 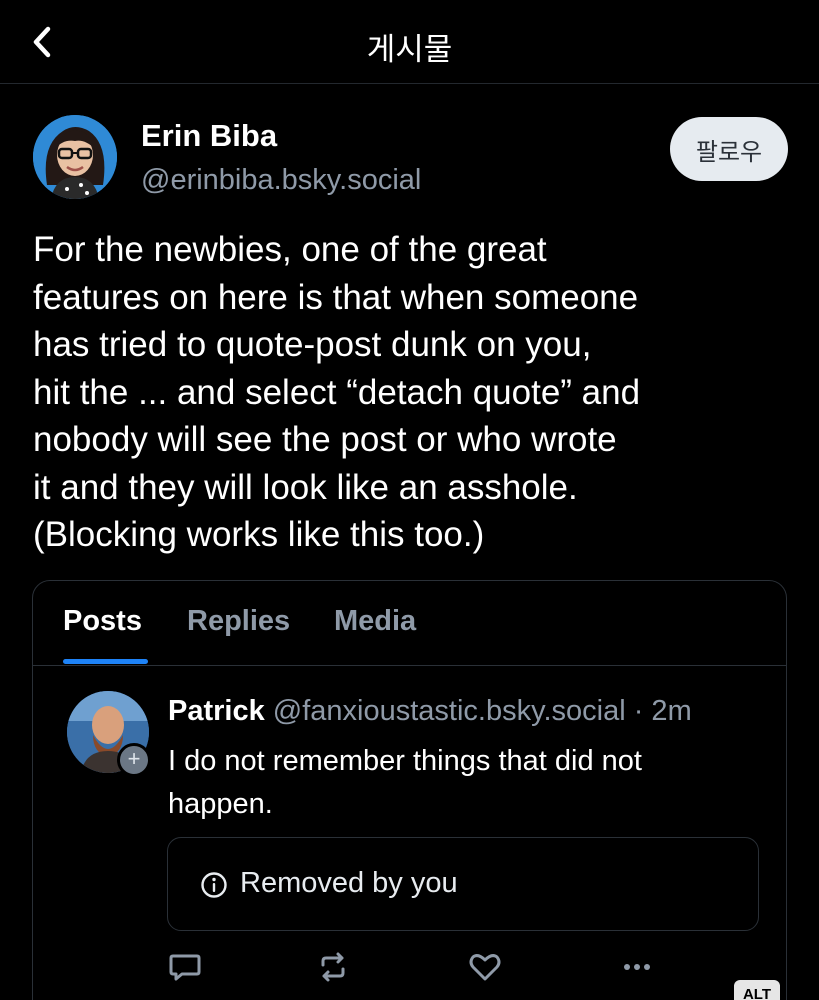 I want to click on plus-icon: +, so click(x=134, y=758).